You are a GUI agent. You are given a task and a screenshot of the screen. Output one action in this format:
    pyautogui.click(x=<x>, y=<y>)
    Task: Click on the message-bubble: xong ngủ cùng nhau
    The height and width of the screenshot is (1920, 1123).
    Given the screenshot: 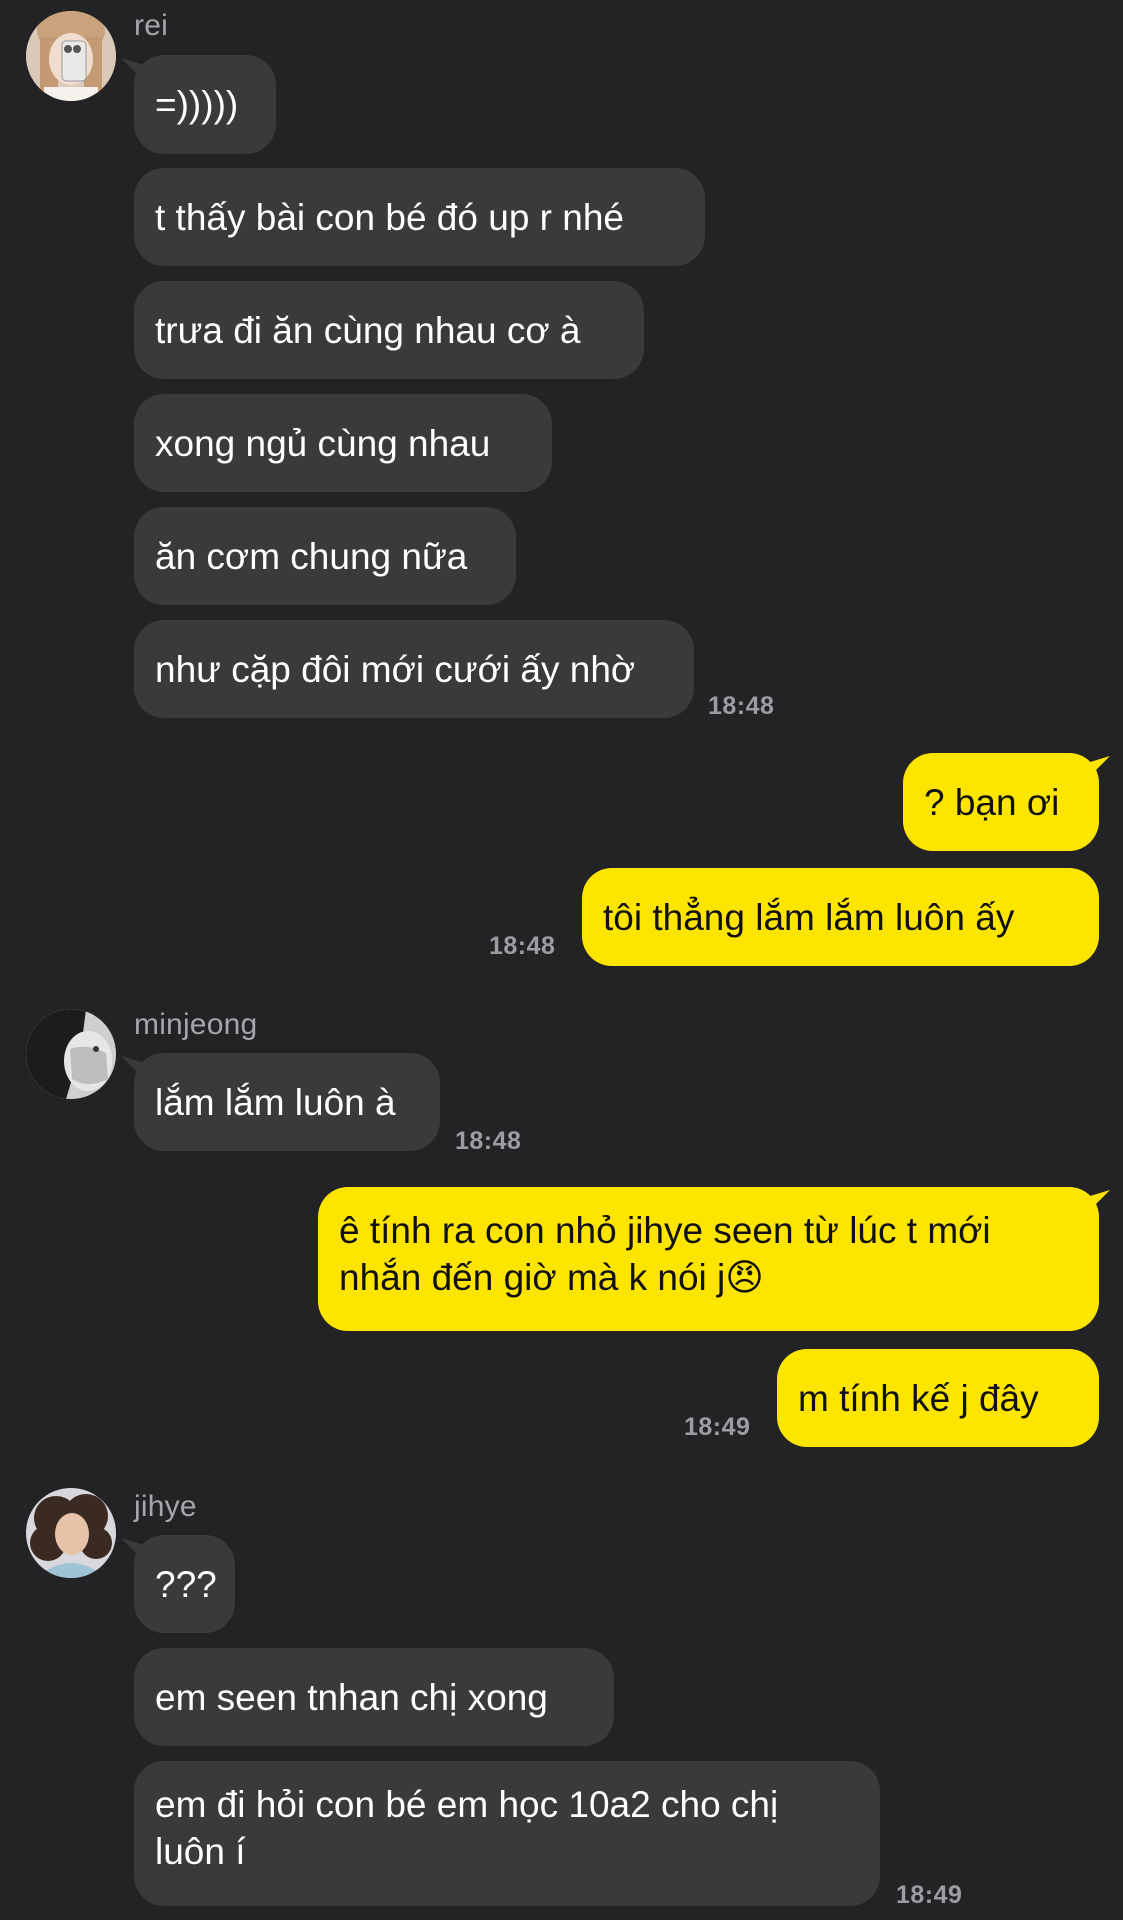 What is the action you would take?
    pyautogui.click(x=343, y=443)
    